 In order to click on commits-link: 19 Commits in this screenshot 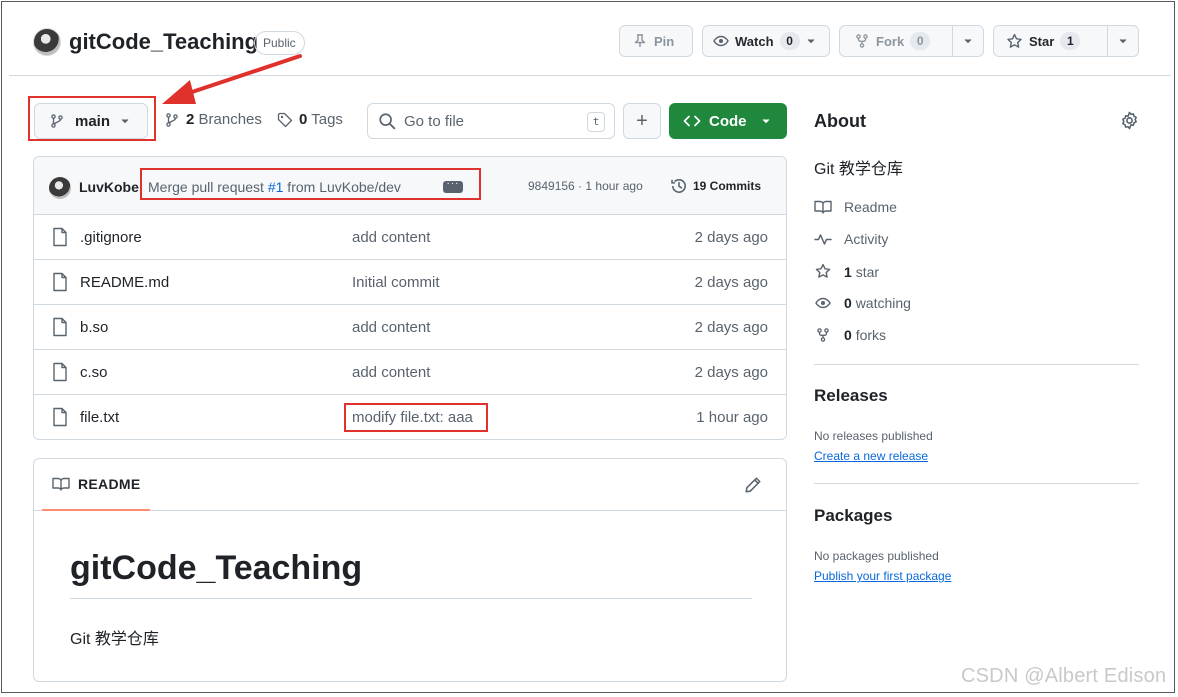, I will do `click(715, 186)`.